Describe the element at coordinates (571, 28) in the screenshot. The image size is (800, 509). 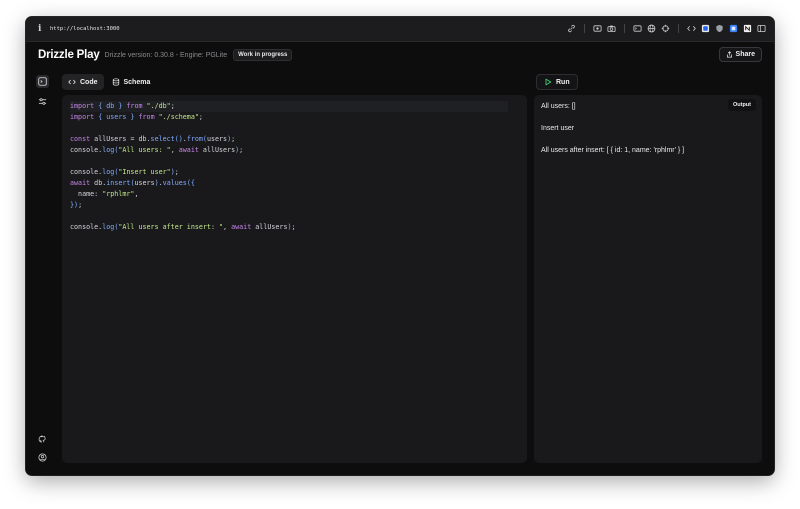
I see `link-icon` at that location.